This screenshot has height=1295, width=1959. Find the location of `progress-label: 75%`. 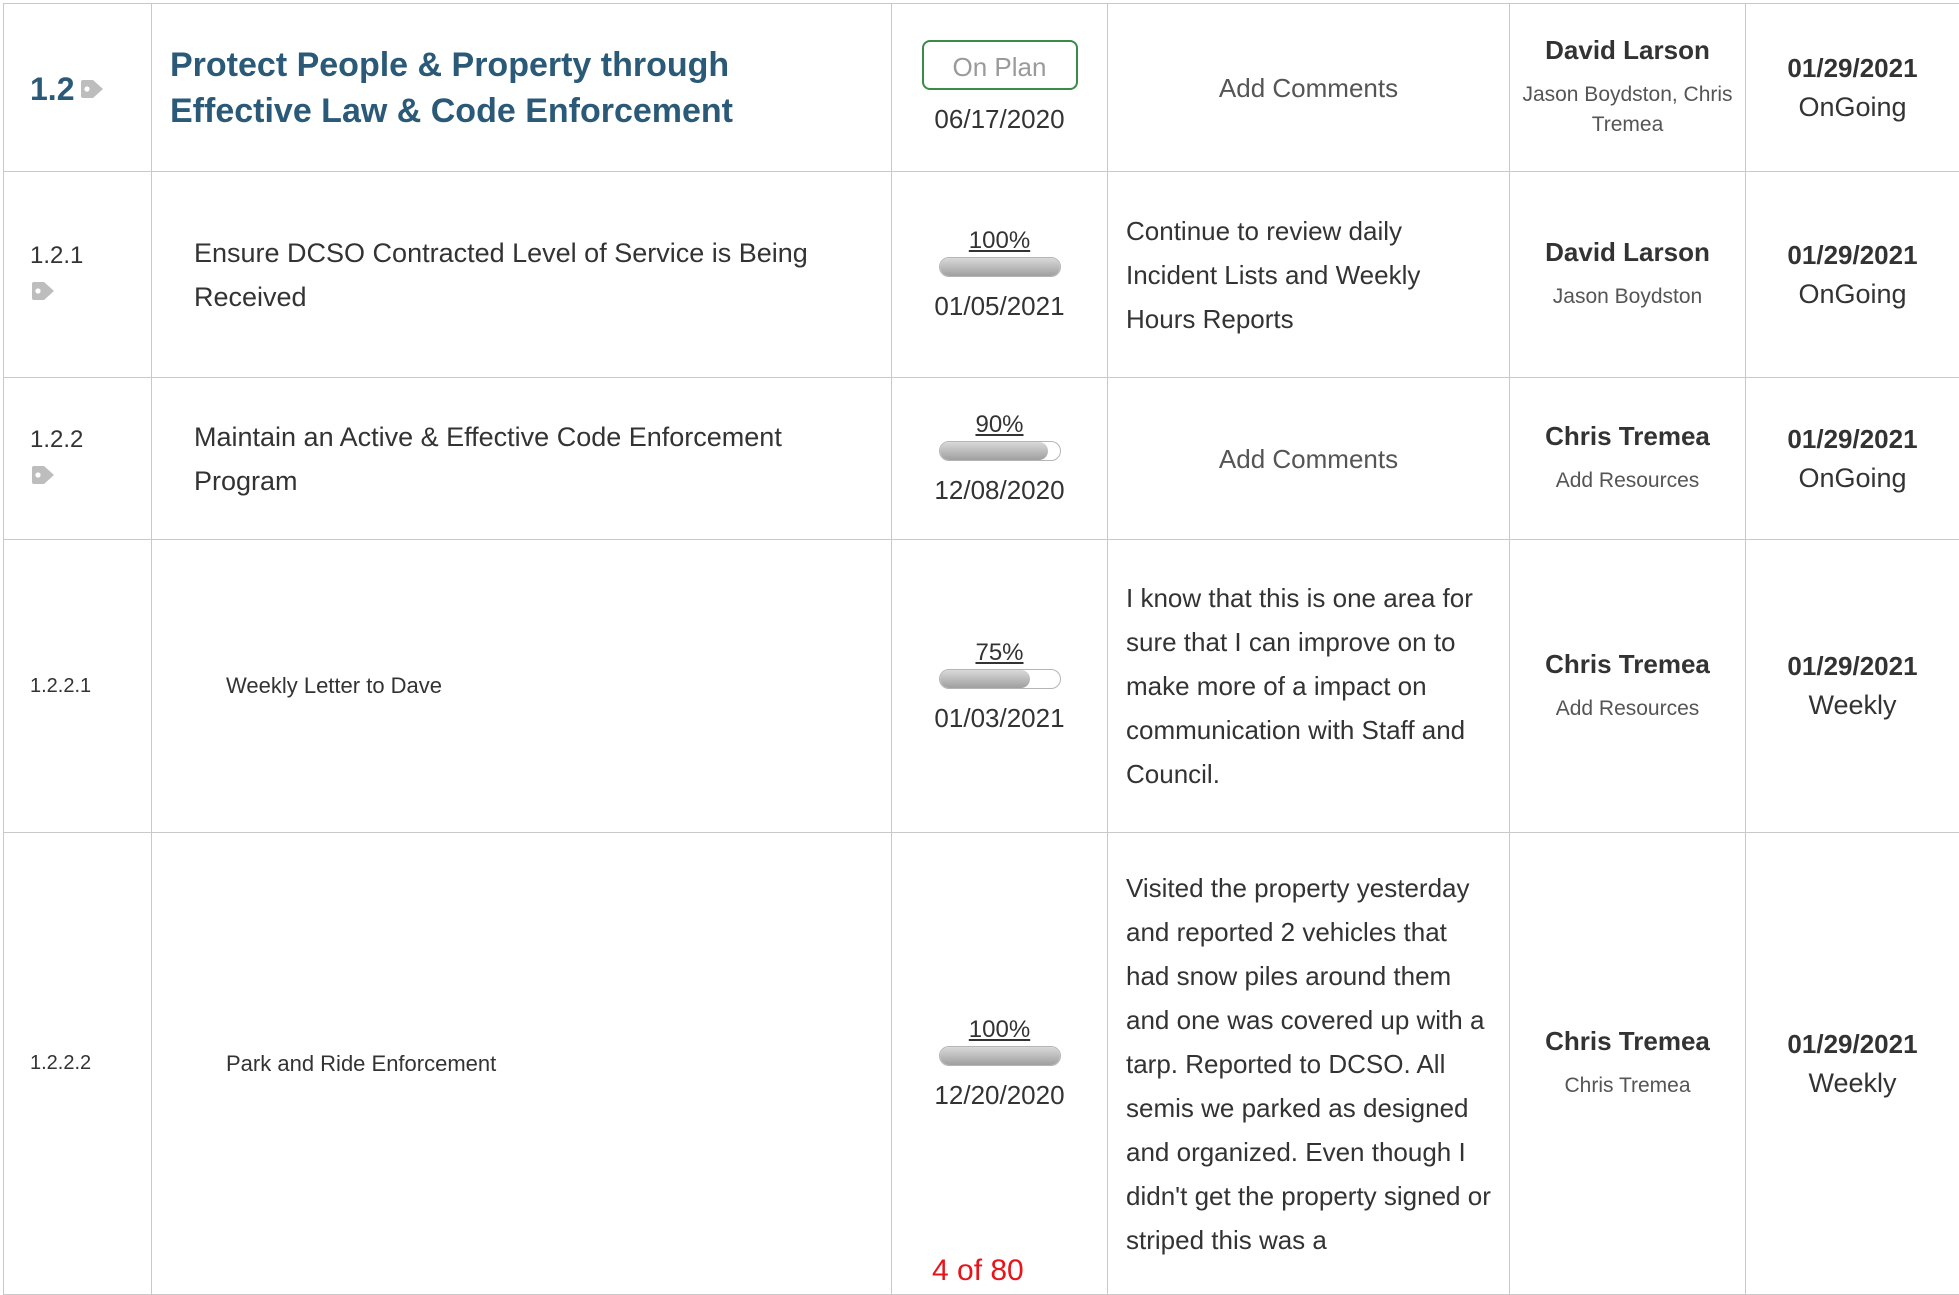

progress-label: 75% is located at coordinates (999, 653).